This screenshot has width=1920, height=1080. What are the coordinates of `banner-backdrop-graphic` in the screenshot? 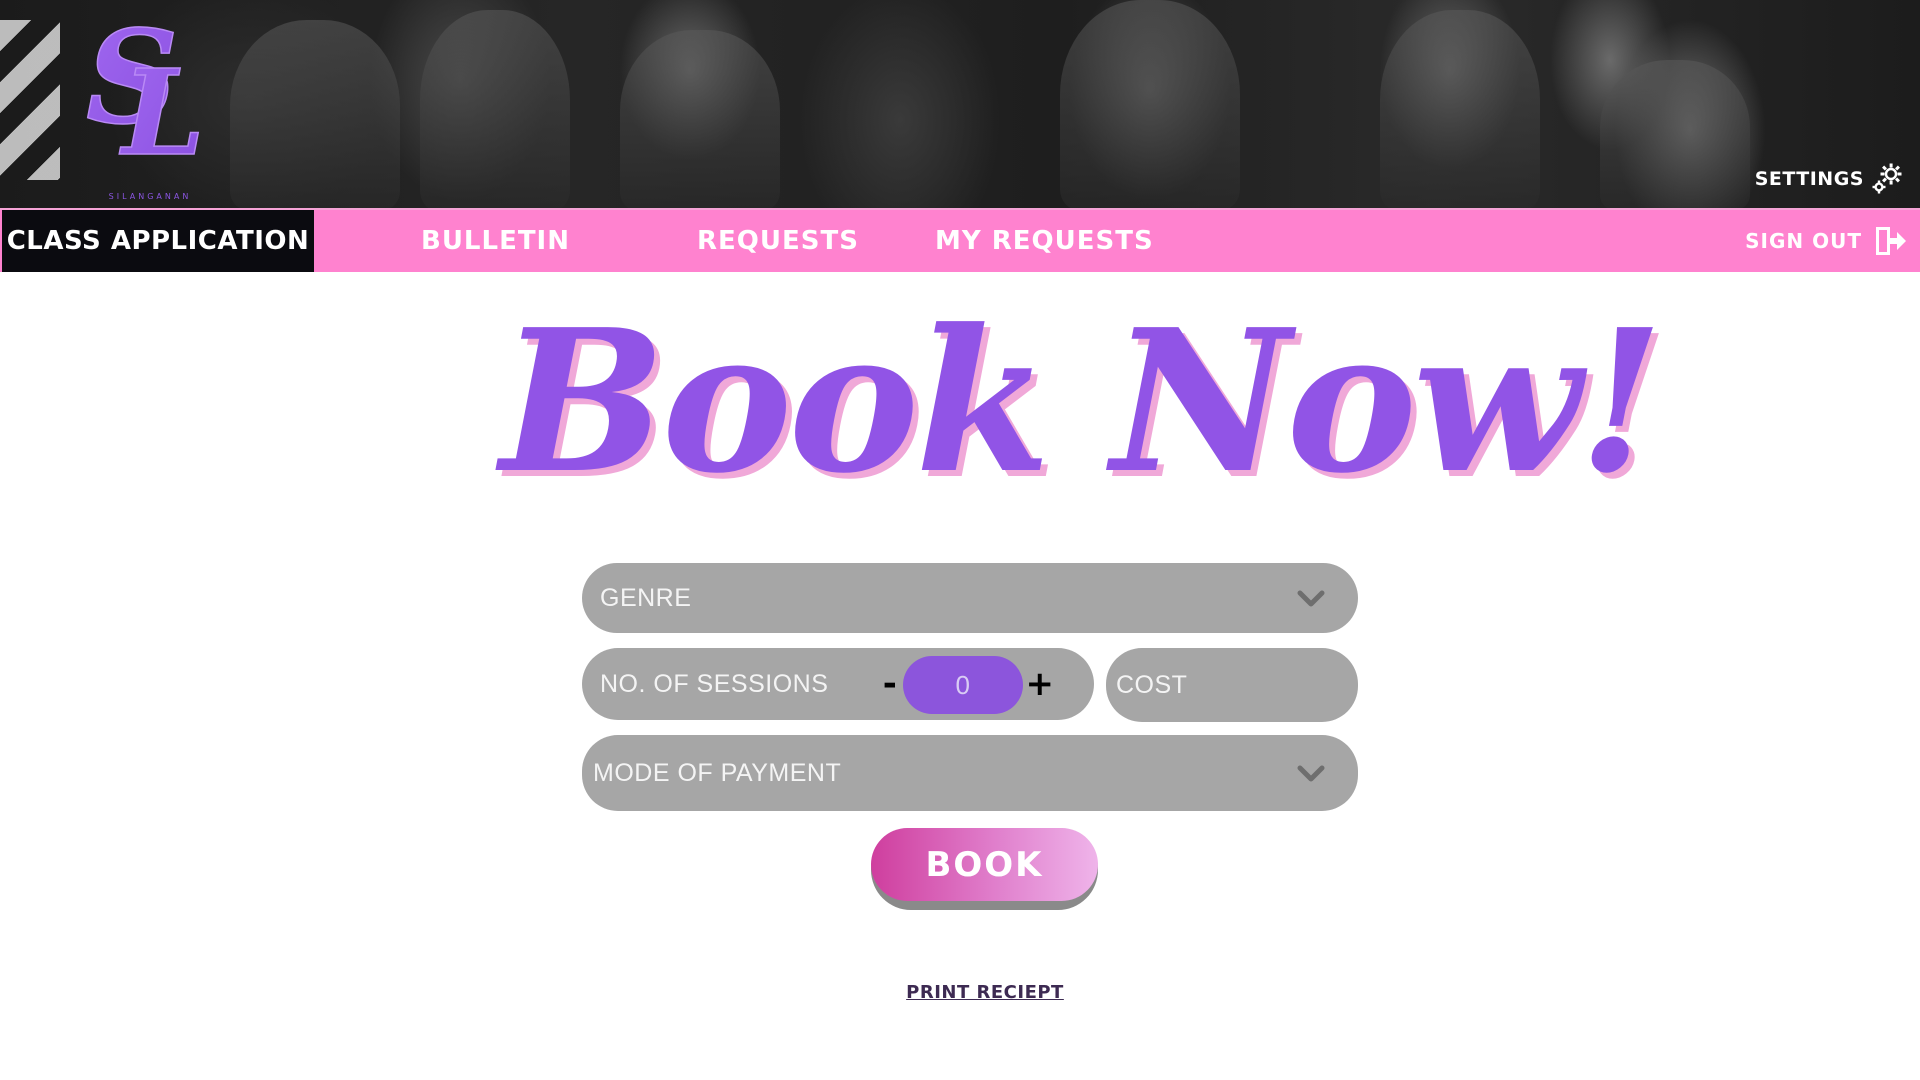 It's located at (30, 100).